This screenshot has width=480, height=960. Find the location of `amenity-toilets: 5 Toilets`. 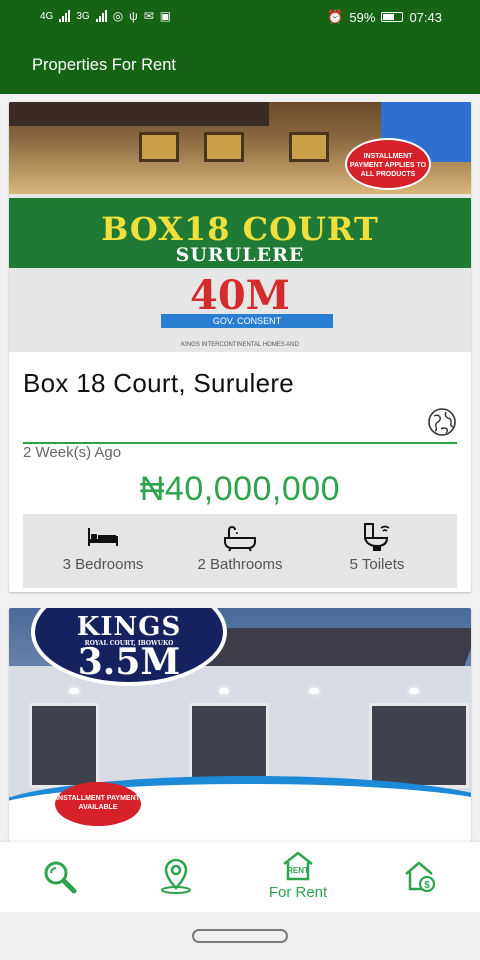

amenity-toilets: 5 Toilets is located at coordinates (377, 551).